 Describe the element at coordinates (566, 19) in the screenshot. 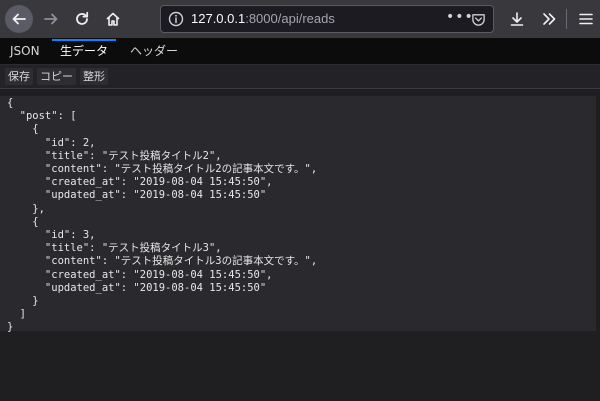

I see `toolbar-separator` at that location.